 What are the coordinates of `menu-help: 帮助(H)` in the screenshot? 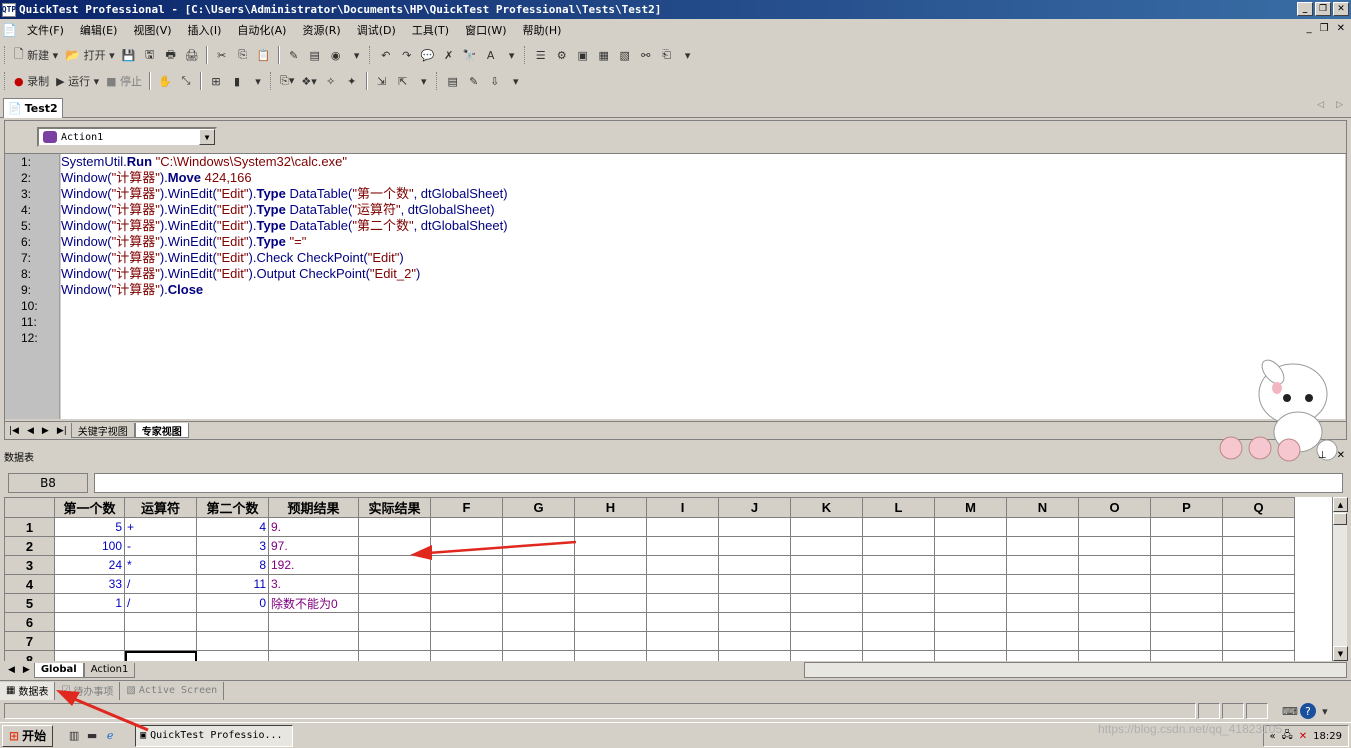 It's located at (542, 30).